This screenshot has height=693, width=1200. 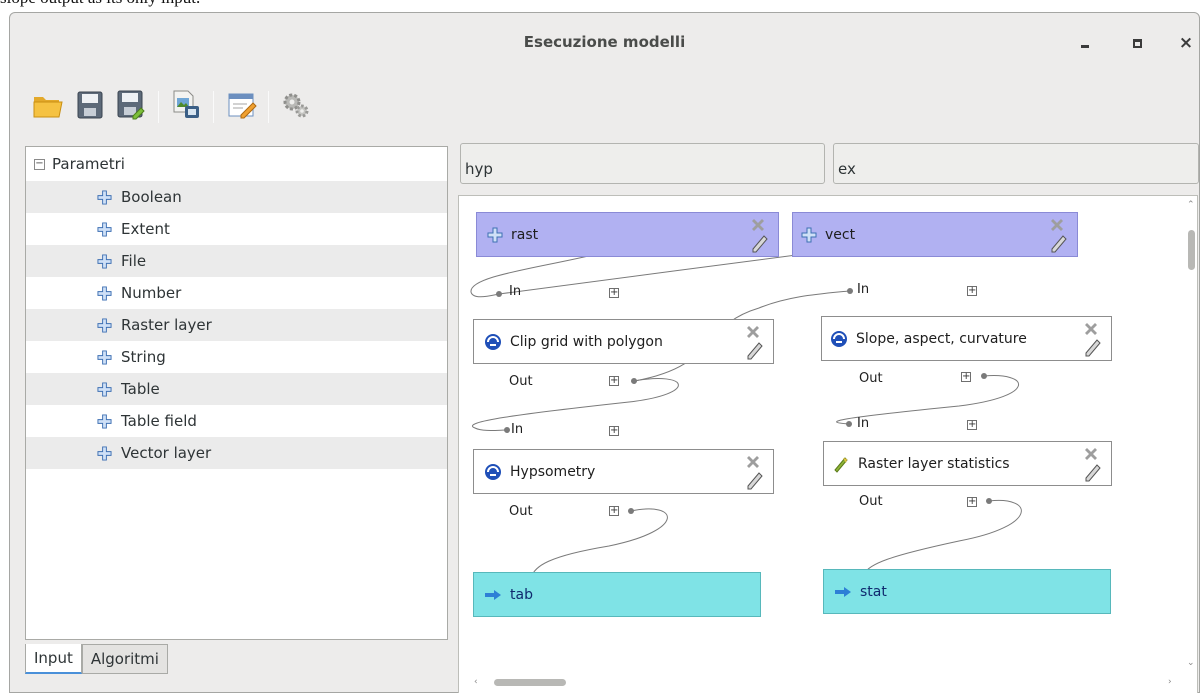 What do you see at coordinates (1085, 43) in the screenshot?
I see `minimize-button` at bounding box center [1085, 43].